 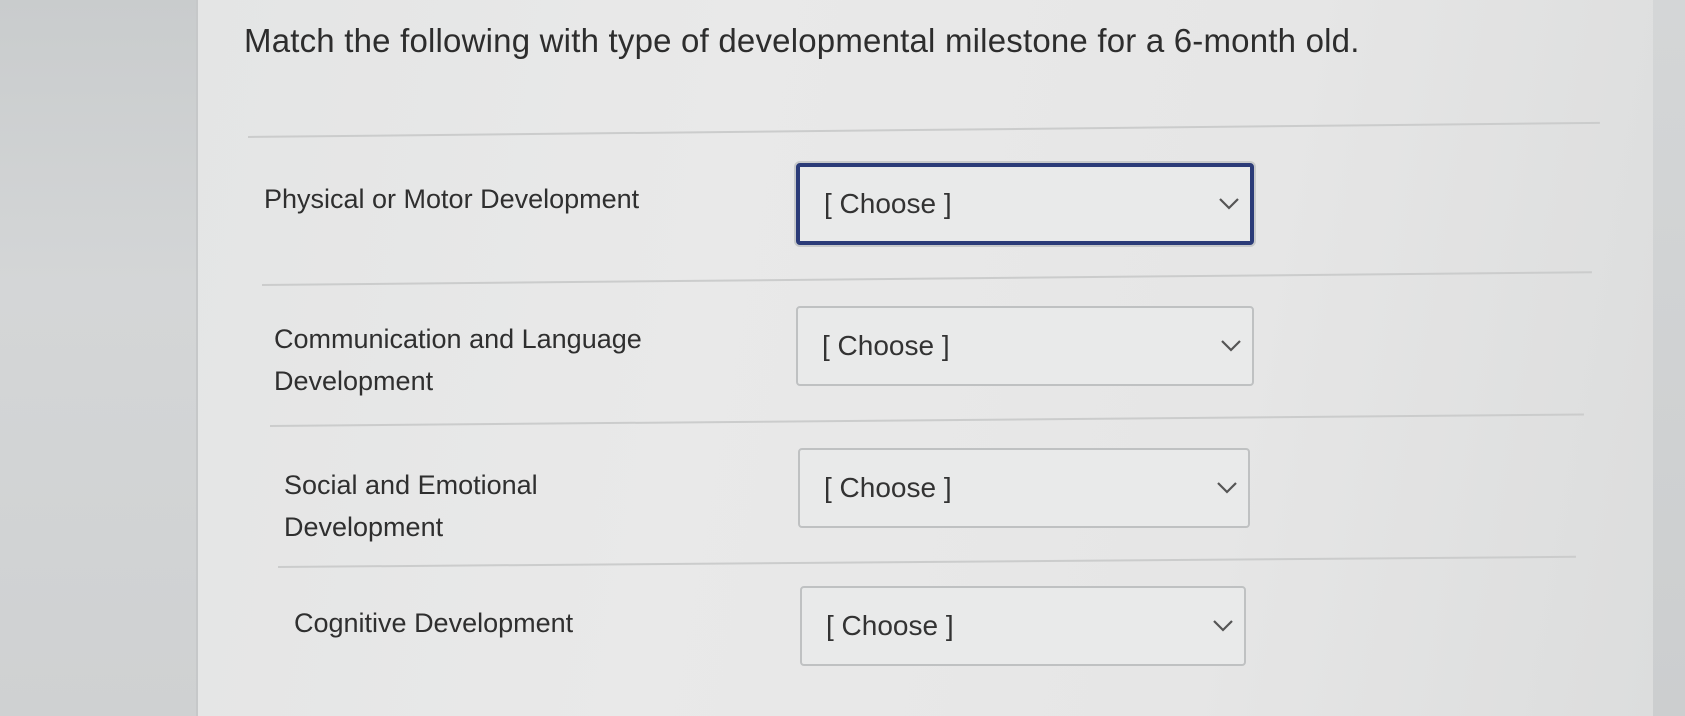 I want to click on cognitive-select: [ Choose ], so click(x=1023, y=626).